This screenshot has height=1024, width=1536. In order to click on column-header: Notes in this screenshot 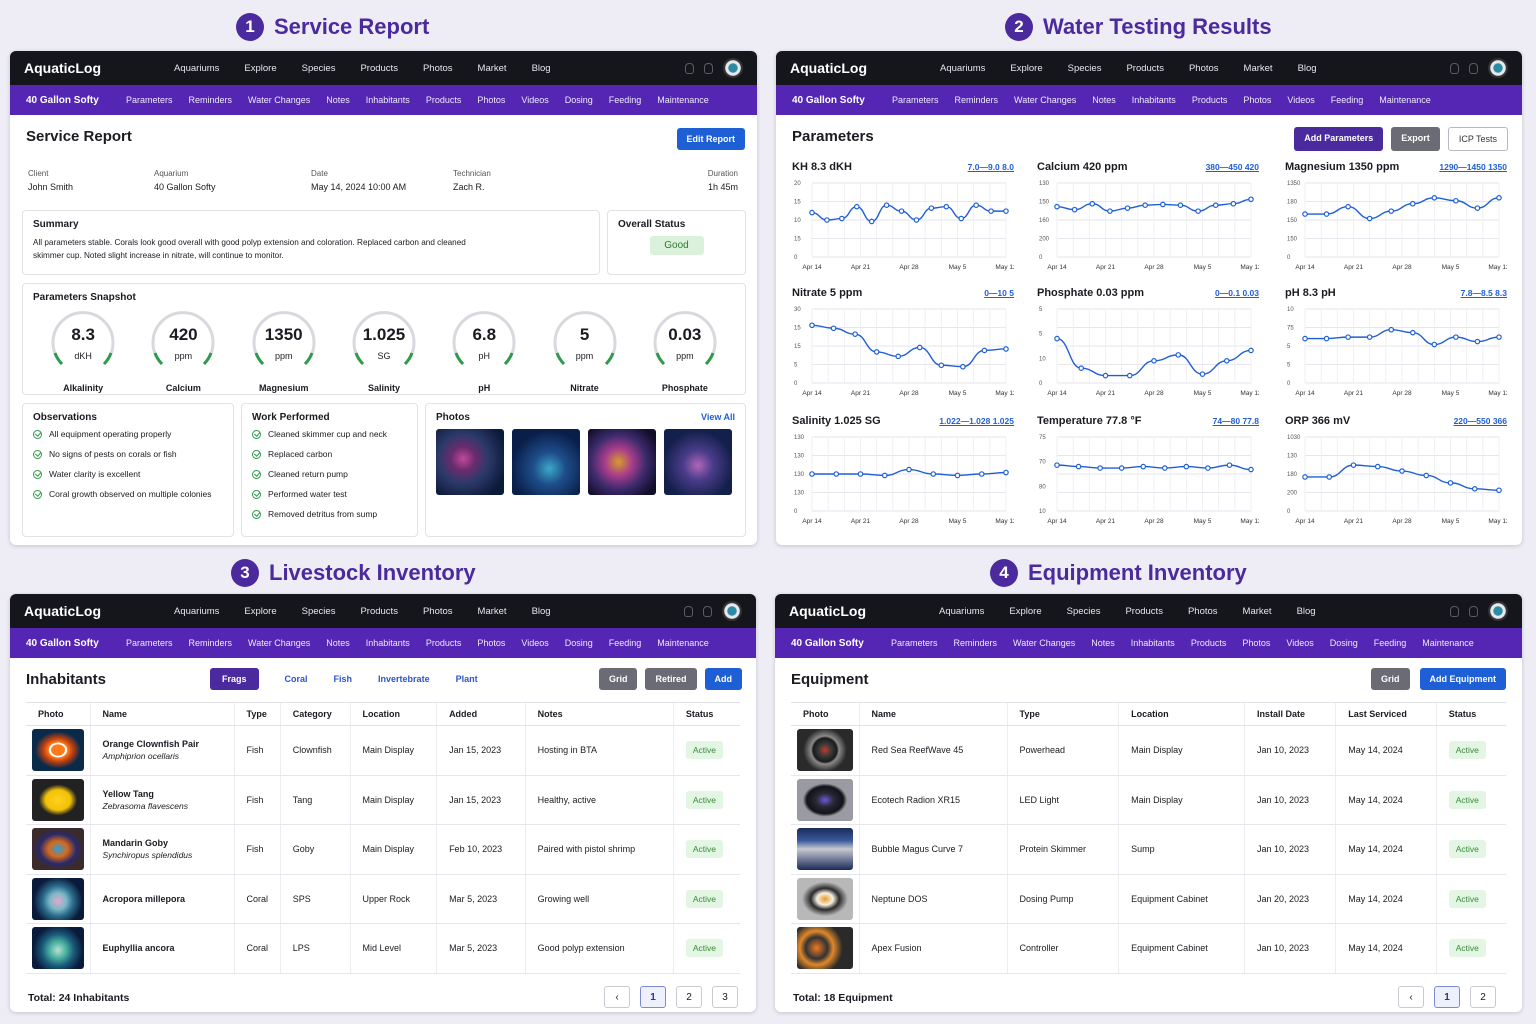, I will do `click(599, 714)`.